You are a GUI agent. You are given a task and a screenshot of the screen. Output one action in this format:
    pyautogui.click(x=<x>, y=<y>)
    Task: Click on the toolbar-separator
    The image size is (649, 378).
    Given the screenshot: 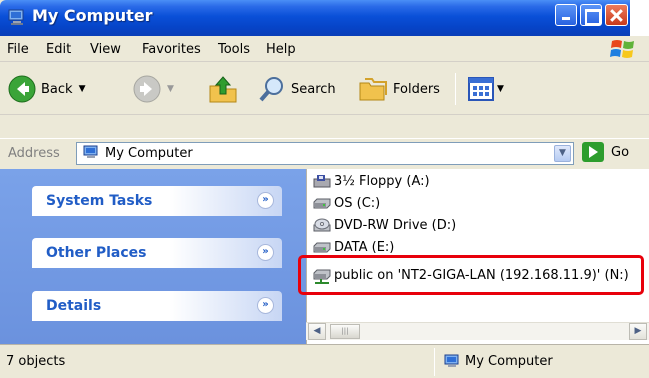 What is the action you would take?
    pyautogui.click(x=455, y=89)
    